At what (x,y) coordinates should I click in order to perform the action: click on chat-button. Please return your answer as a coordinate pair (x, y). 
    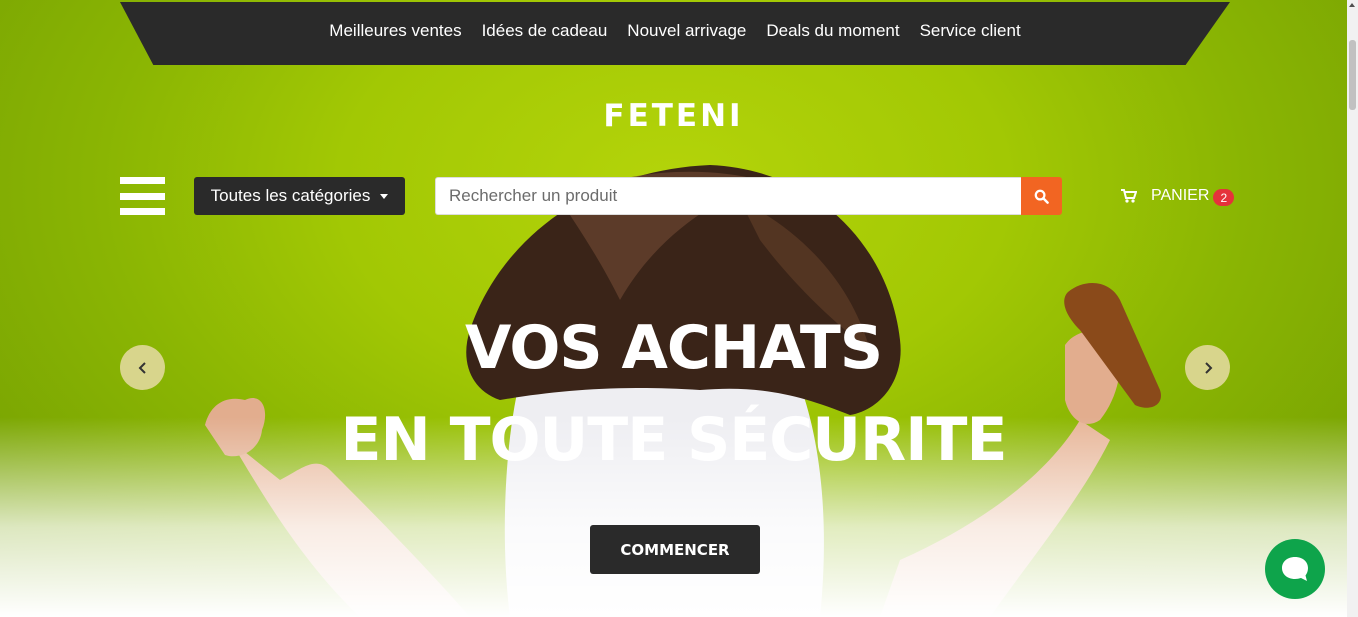
    Looking at the image, I should click on (1295, 569).